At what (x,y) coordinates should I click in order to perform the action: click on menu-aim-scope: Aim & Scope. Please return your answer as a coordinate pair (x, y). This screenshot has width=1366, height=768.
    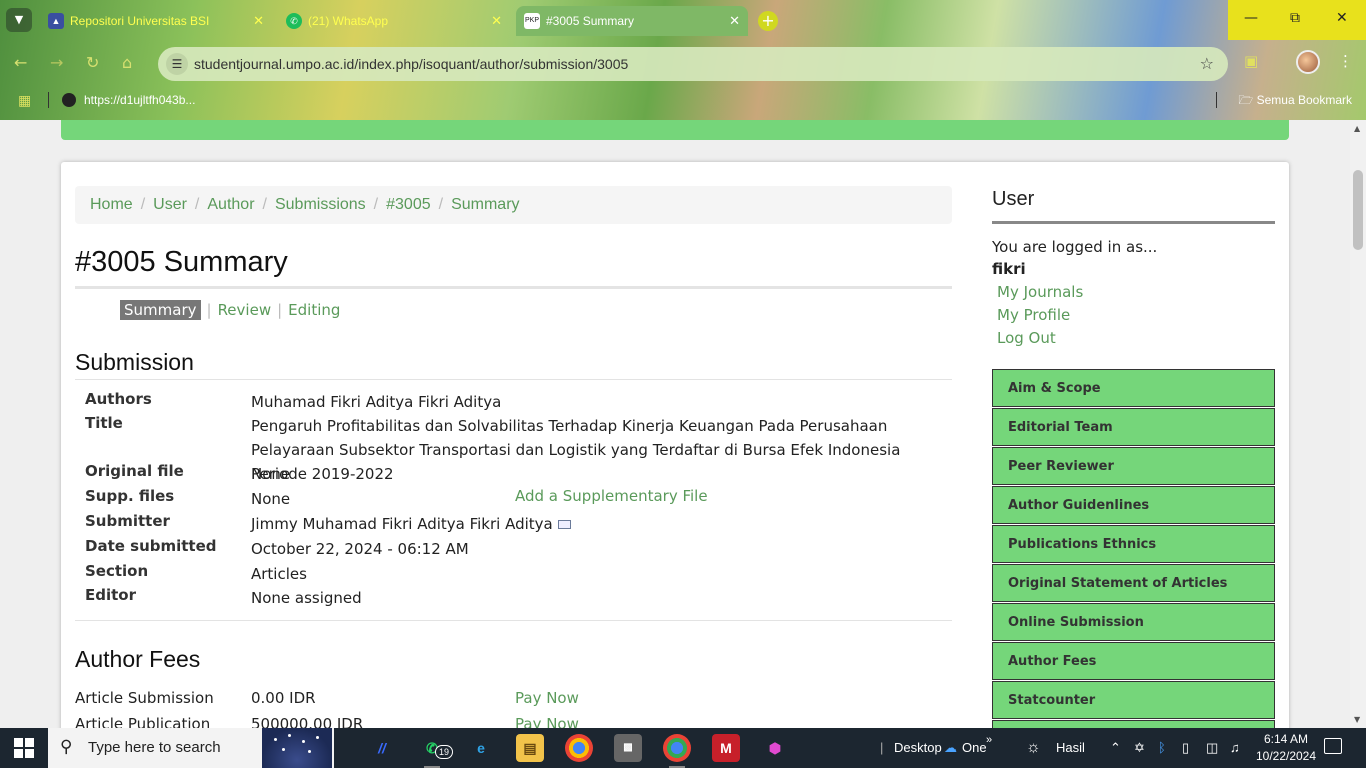
    Looking at the image, I should click on (1133, 388).